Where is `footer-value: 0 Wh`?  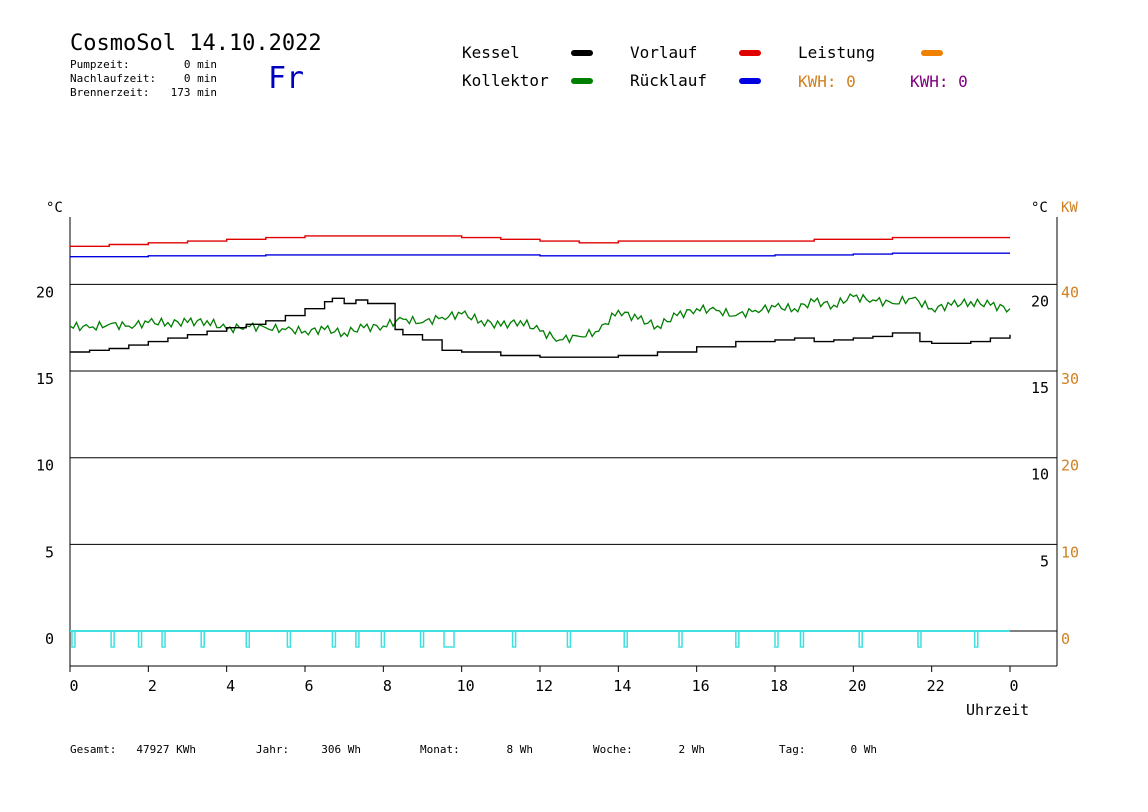
footer-value: 0 Wh is located at coordinates (864, 749).